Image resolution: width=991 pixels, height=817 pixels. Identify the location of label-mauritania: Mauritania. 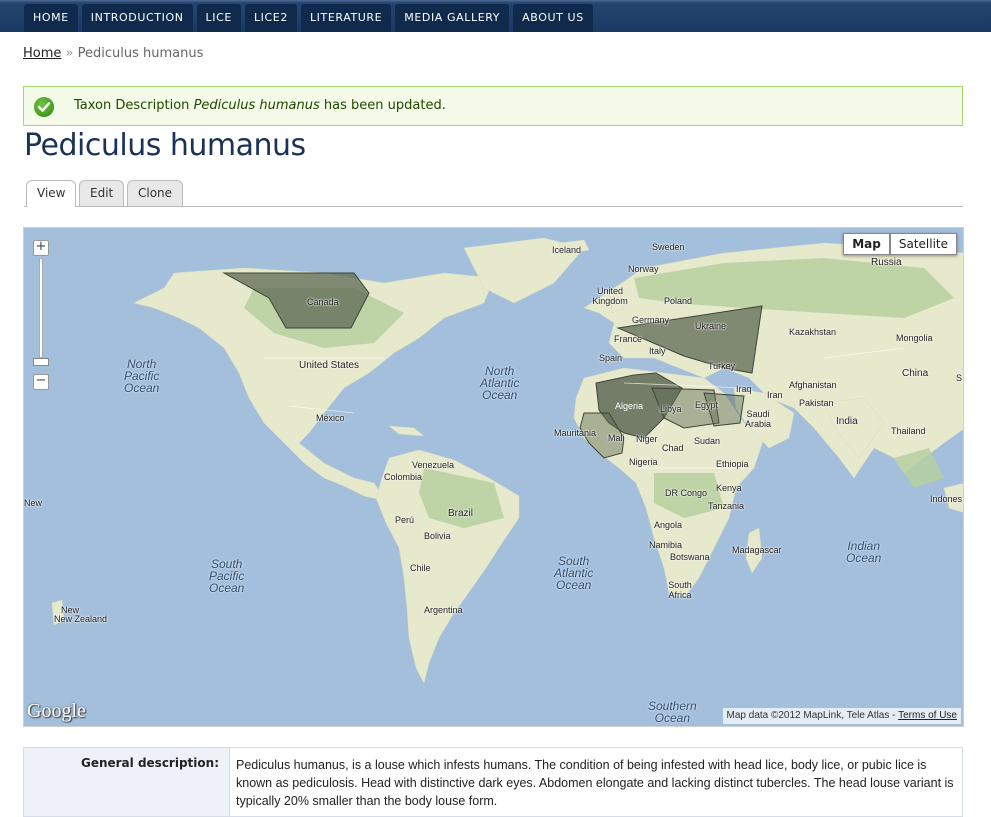
(575, 433).